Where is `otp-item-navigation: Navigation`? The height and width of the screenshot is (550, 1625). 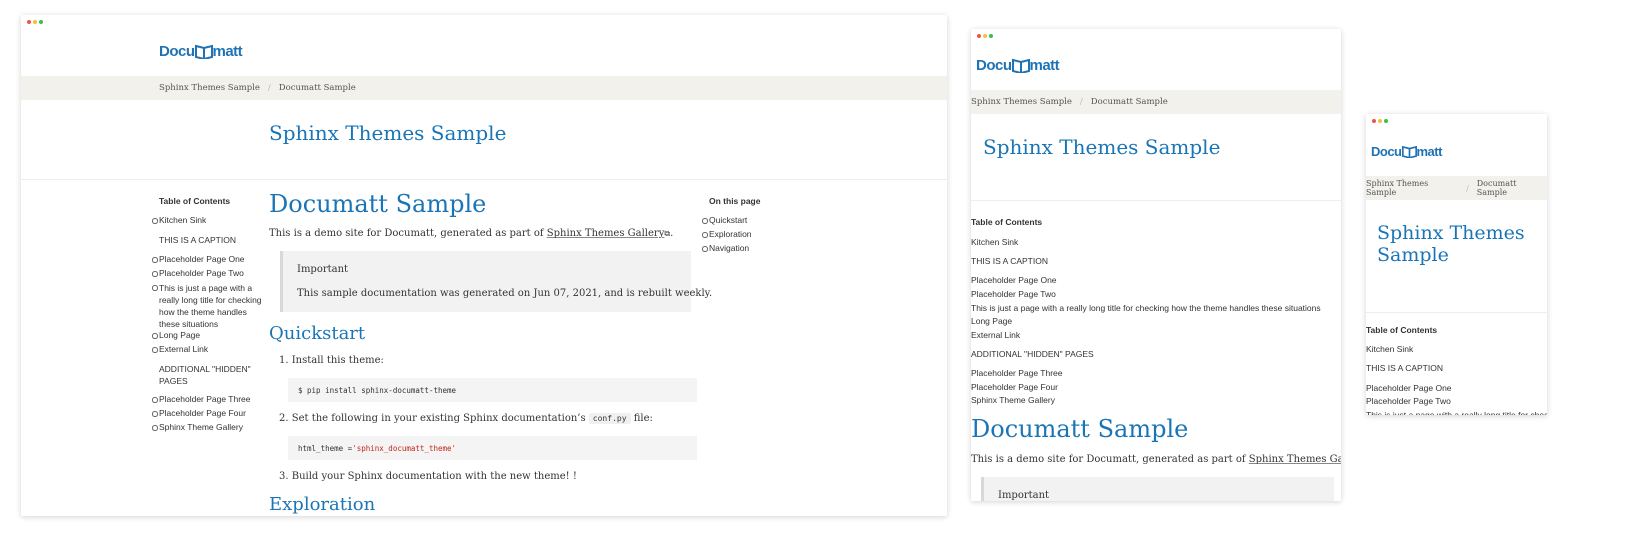 otp-item-navigation: Navigation is located at coordinates (729, 248).